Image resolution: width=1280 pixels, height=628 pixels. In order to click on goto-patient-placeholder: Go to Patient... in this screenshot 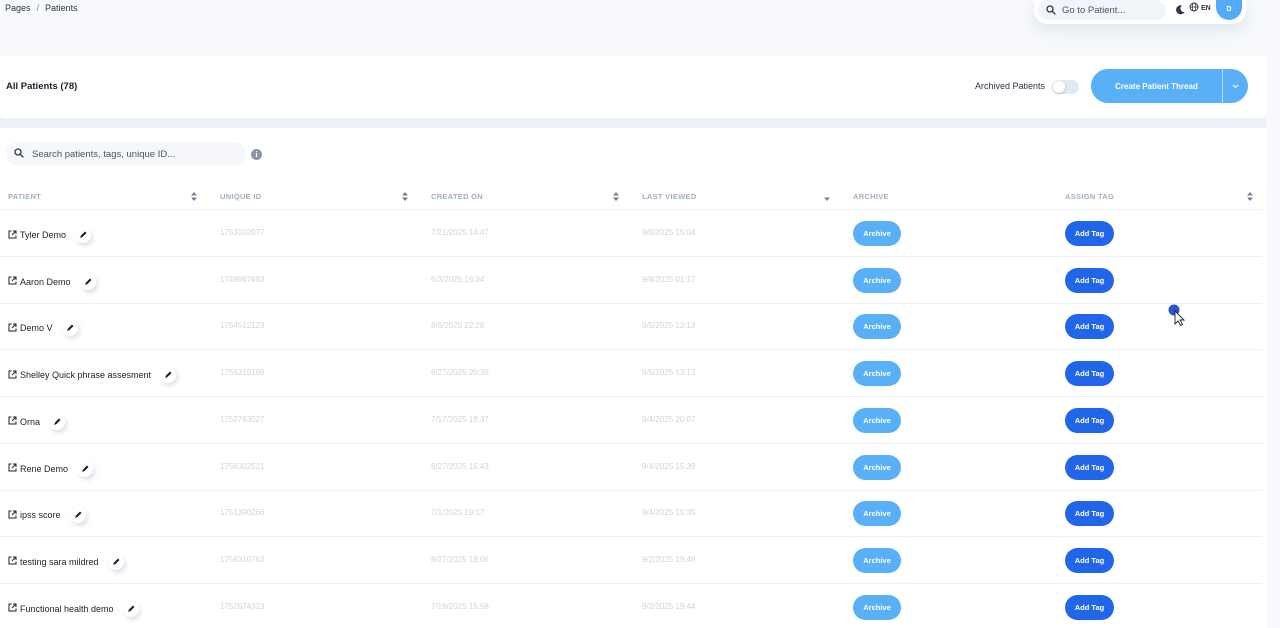, I will do `click(1094, 10)`.